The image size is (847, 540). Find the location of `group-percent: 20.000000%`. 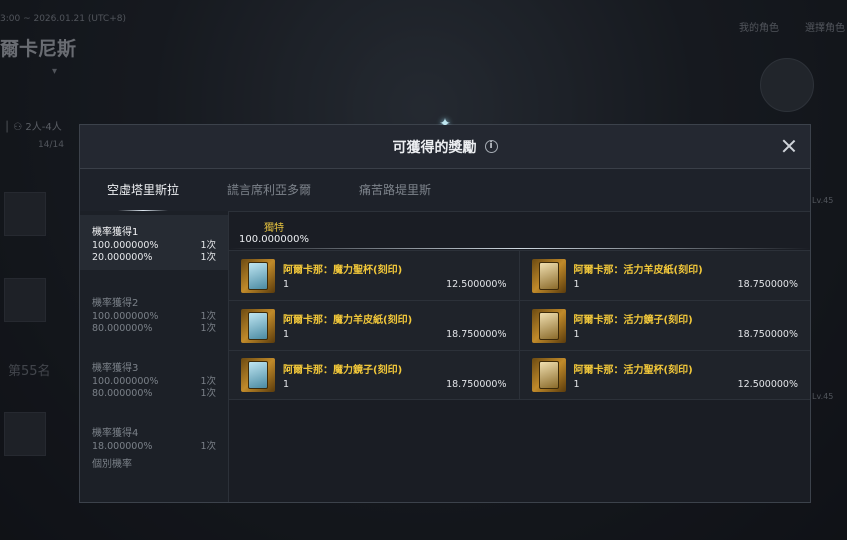

group-percent: 20.000000% is located at coordinates (122, 257).